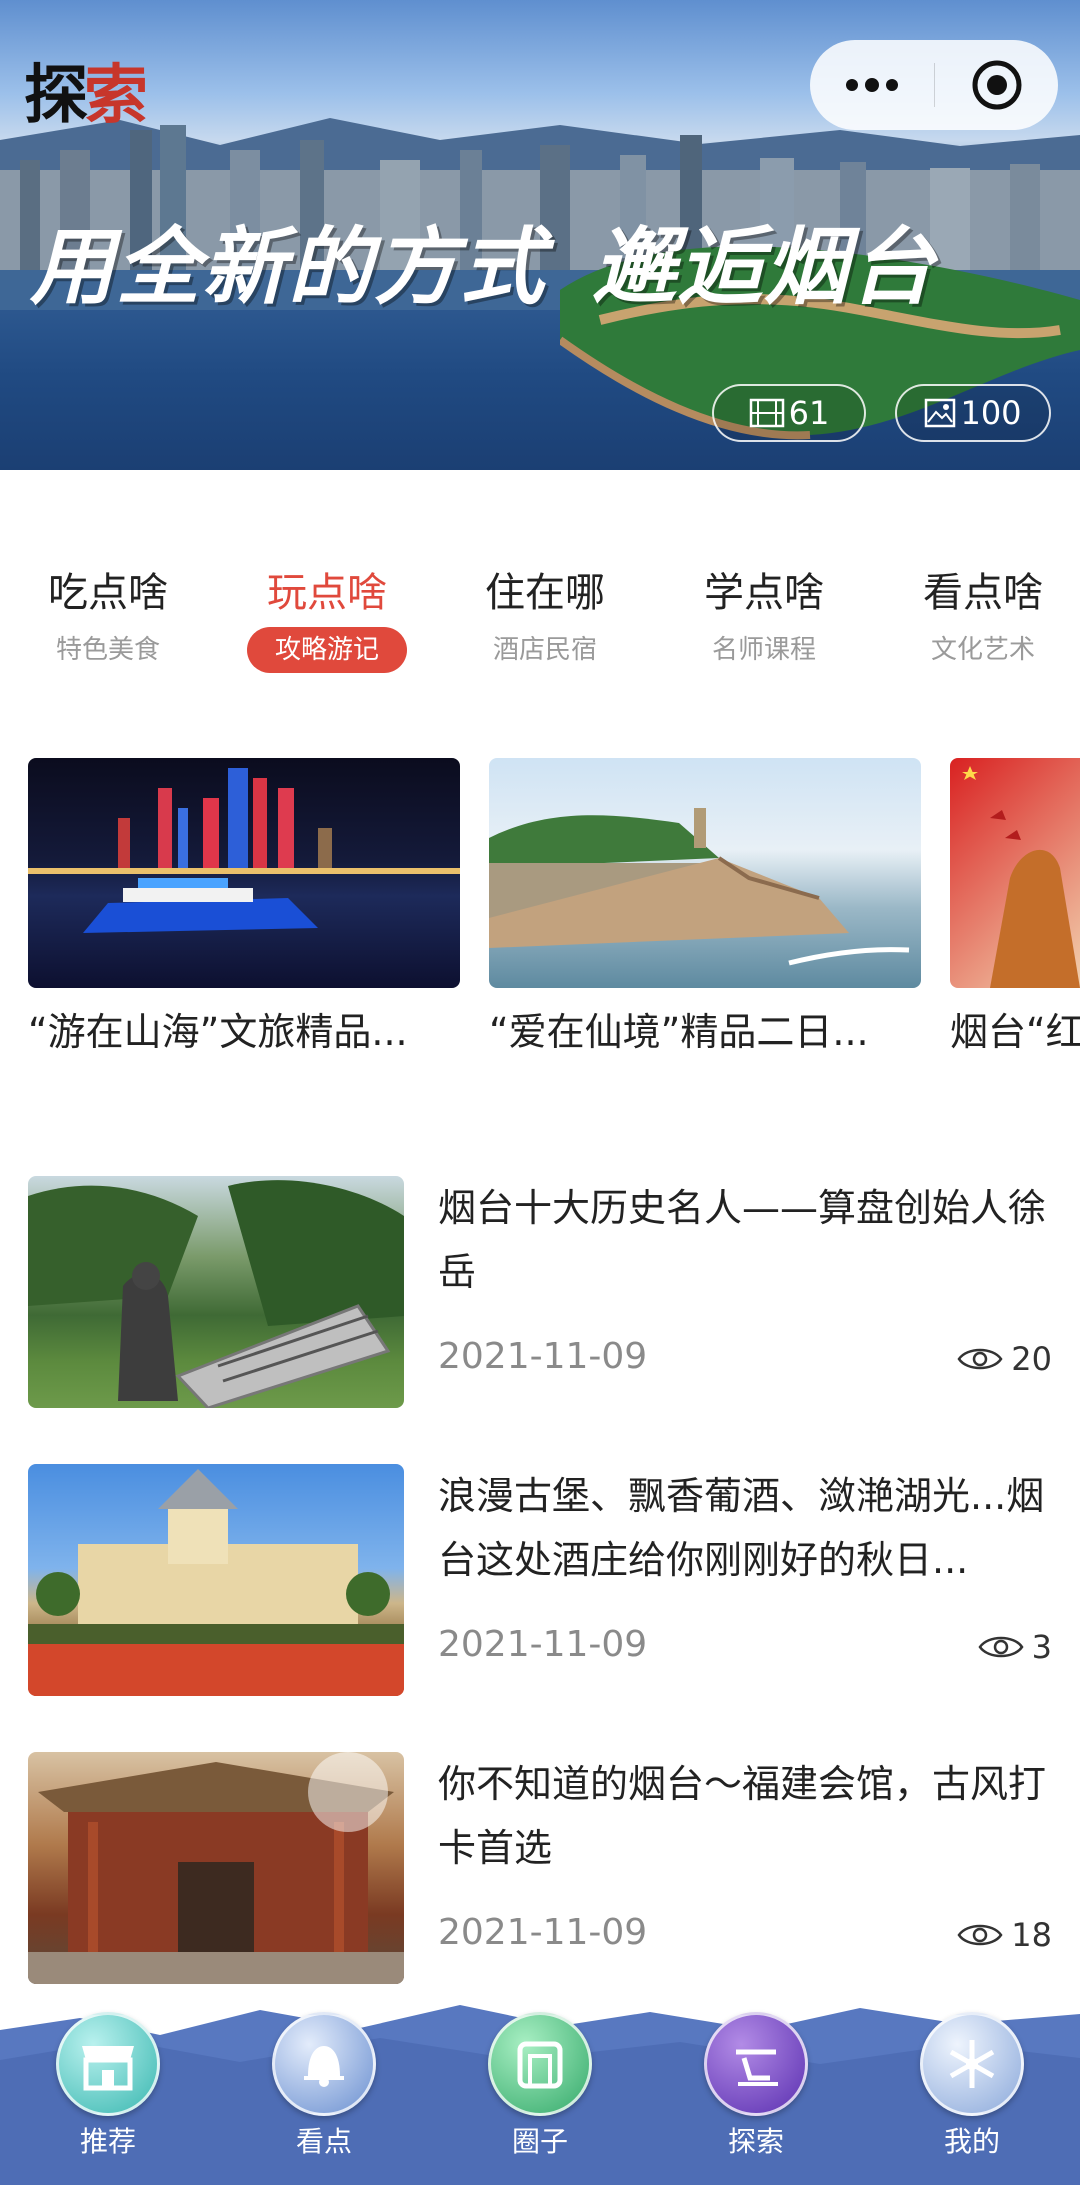 This screenshot has width=1080, height=2185. I want to click on carousel-card: 烟台“红, so click(1015, 908).